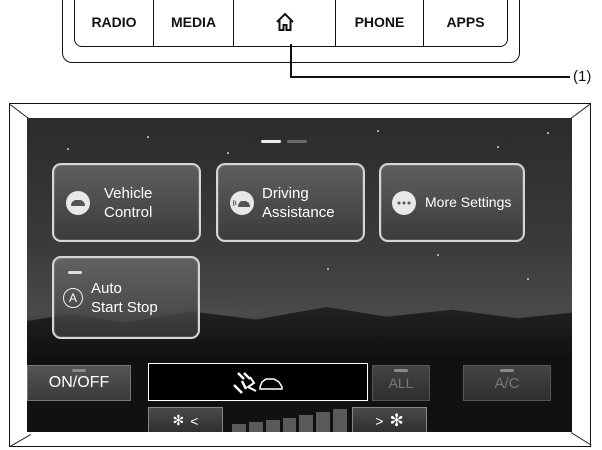  I want to click on fan-speed-level-indicator, so click(290, 420).